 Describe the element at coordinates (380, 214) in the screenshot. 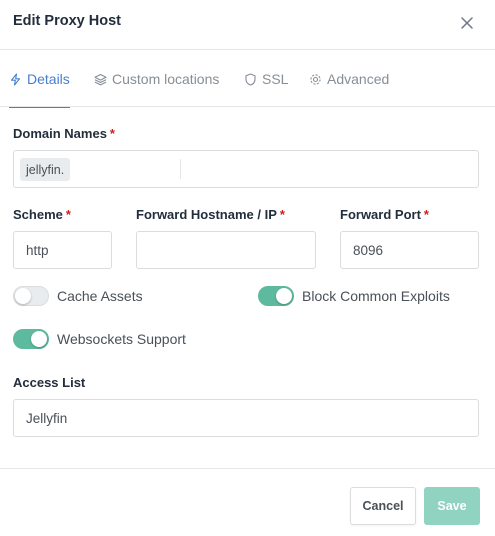

I see `forward-port-label-text: Forward Port` at that location.